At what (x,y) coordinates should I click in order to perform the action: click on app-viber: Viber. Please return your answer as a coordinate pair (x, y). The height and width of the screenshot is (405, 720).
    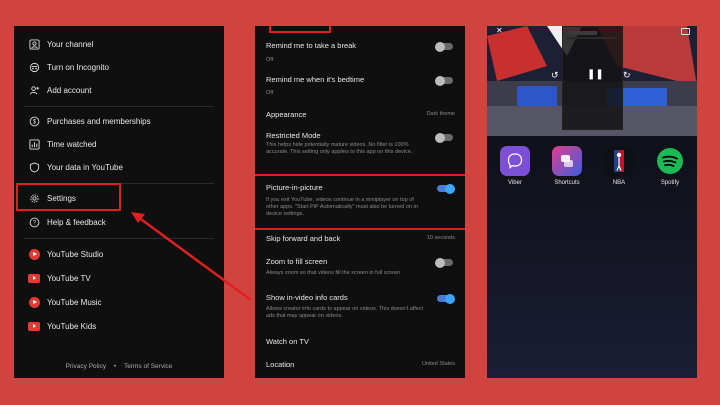
    Looking at the image, I should click on (515, 166).